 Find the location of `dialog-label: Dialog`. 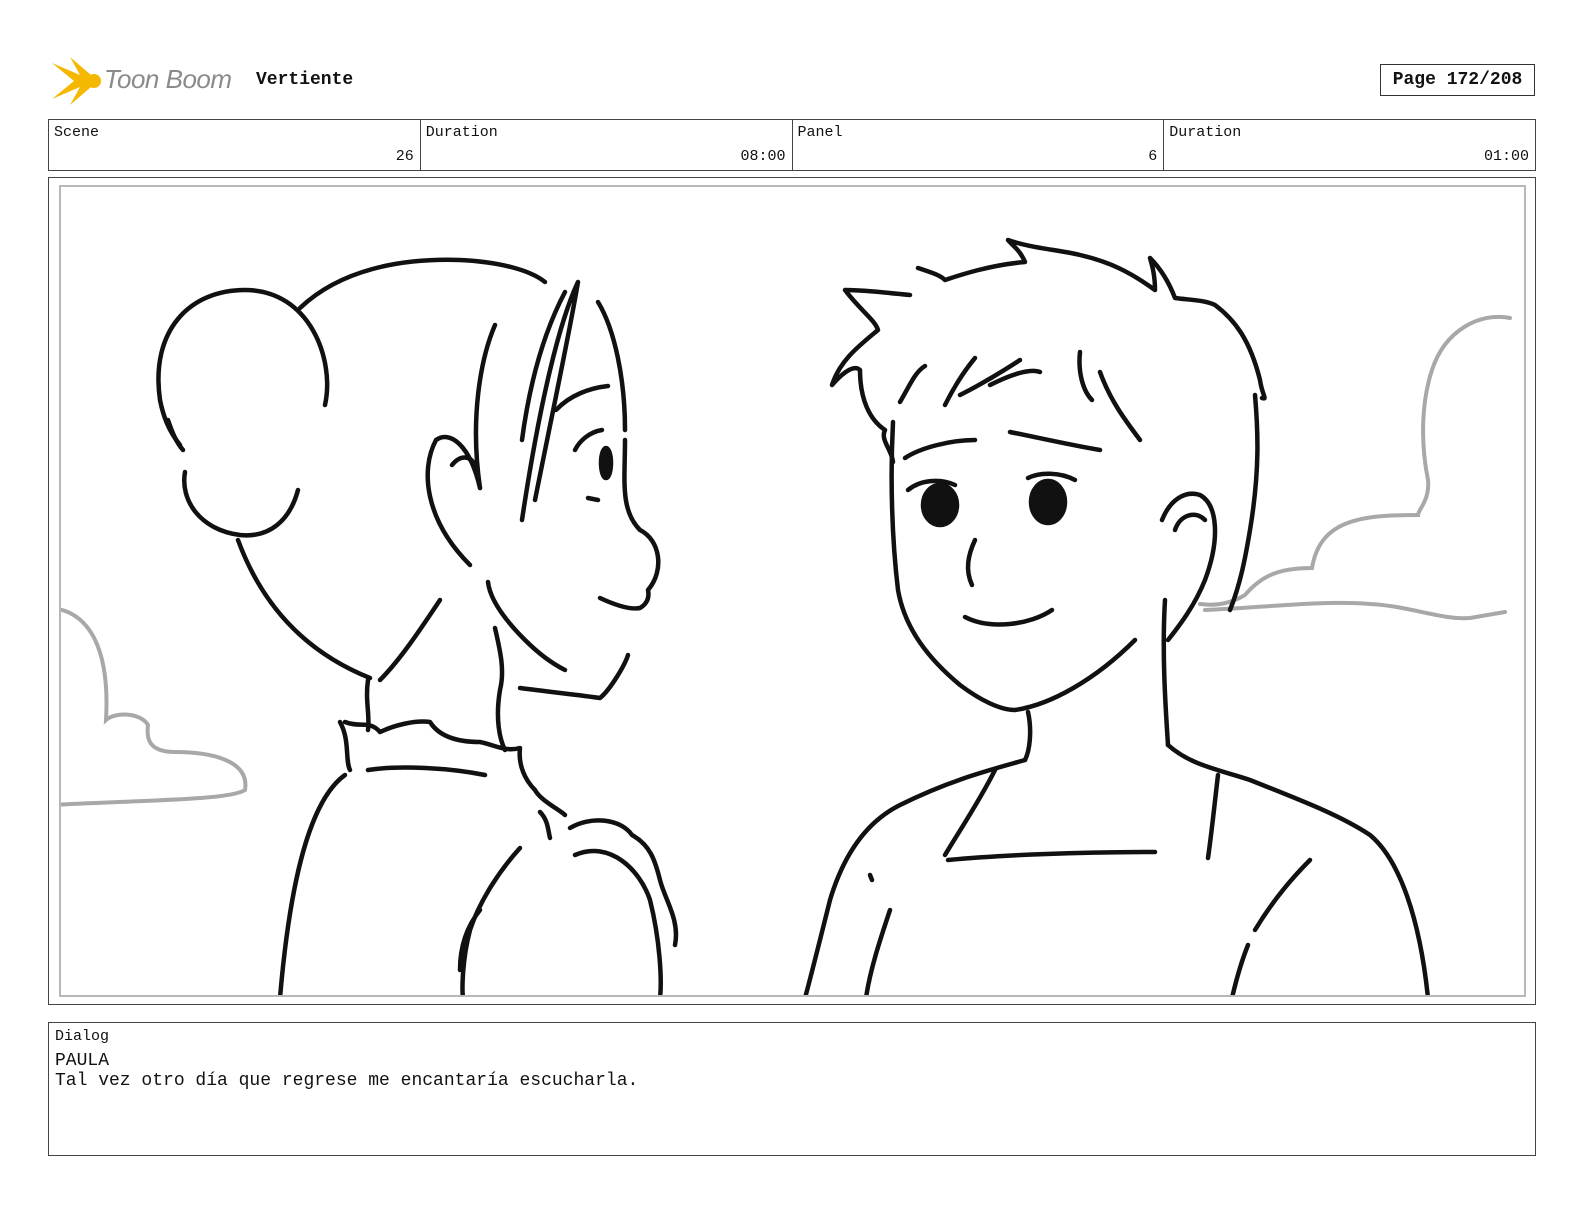

dialog-label: Dialog is located at coordinates (82, 1036).